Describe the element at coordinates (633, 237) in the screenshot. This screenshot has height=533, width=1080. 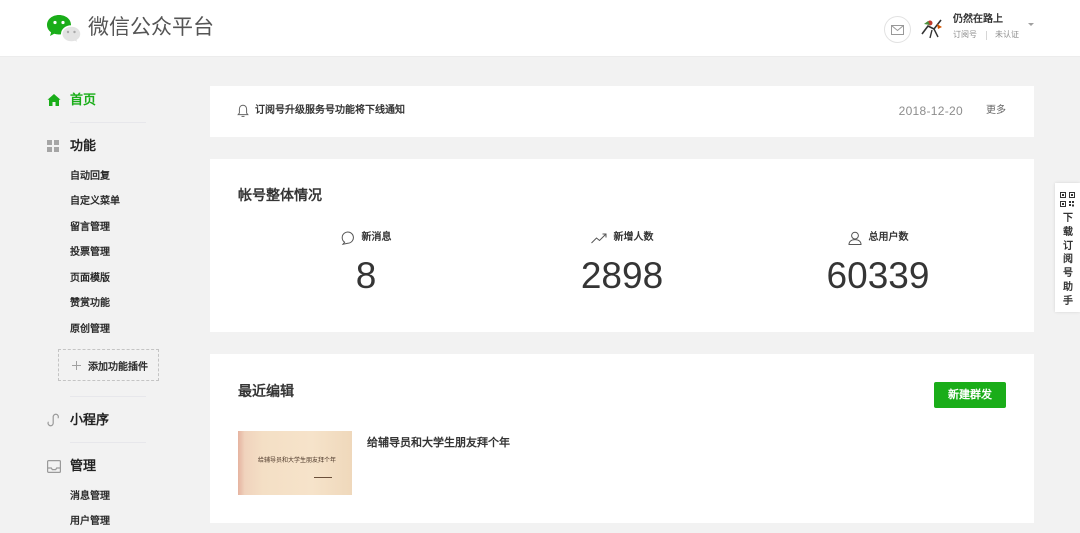
I see `stat-label: 新增人数` at that location.